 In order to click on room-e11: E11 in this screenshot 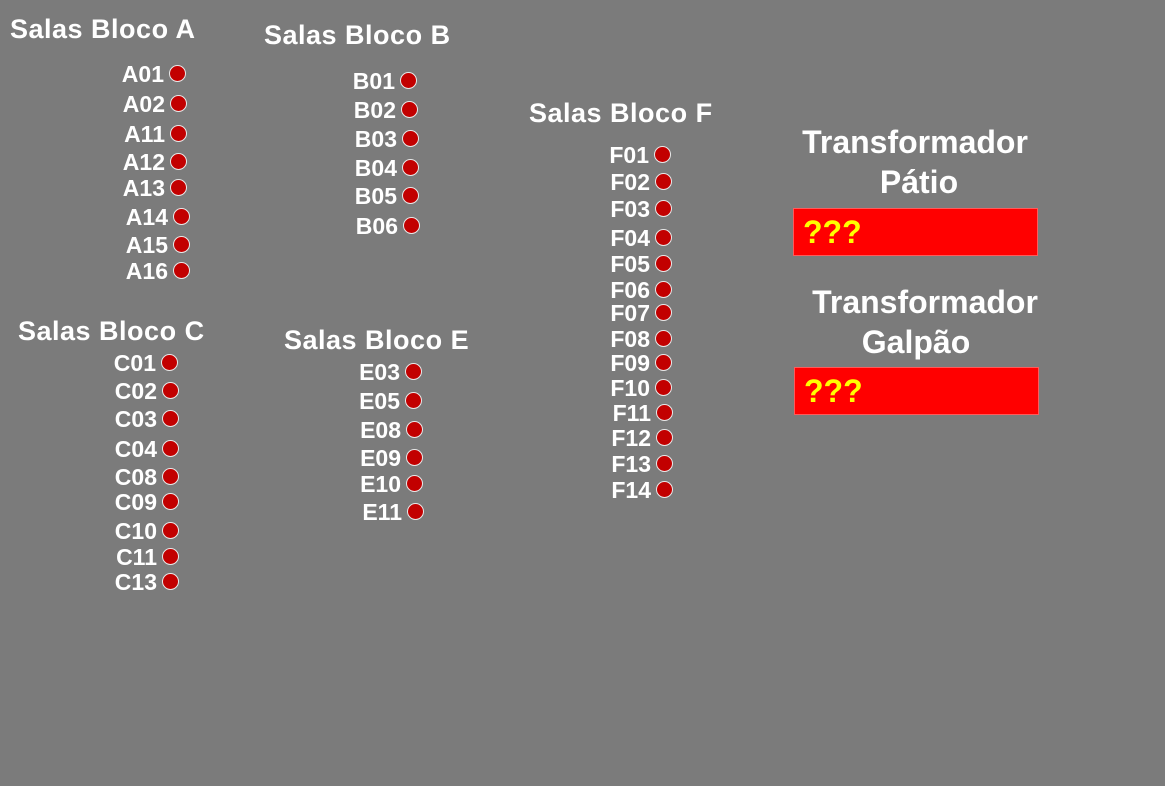, I will do `click(380, 512)`.